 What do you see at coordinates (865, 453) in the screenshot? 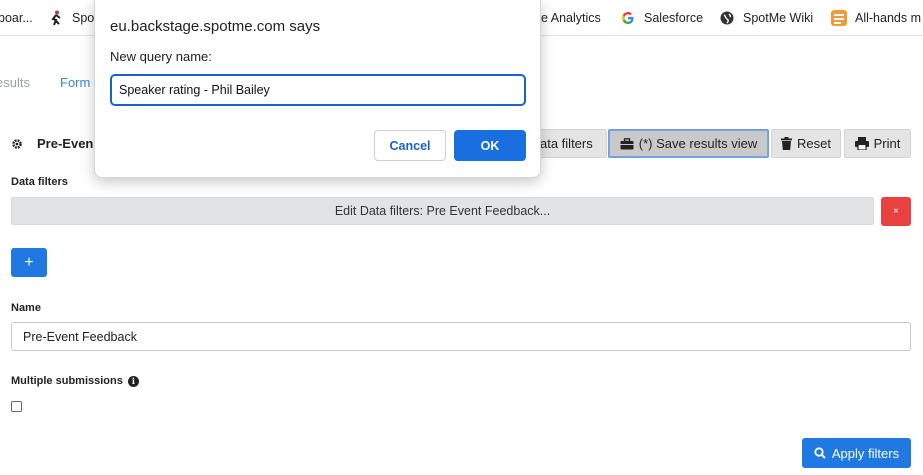
I see `apply-filters-label: Apply filters` at bounding box center [865, 453].